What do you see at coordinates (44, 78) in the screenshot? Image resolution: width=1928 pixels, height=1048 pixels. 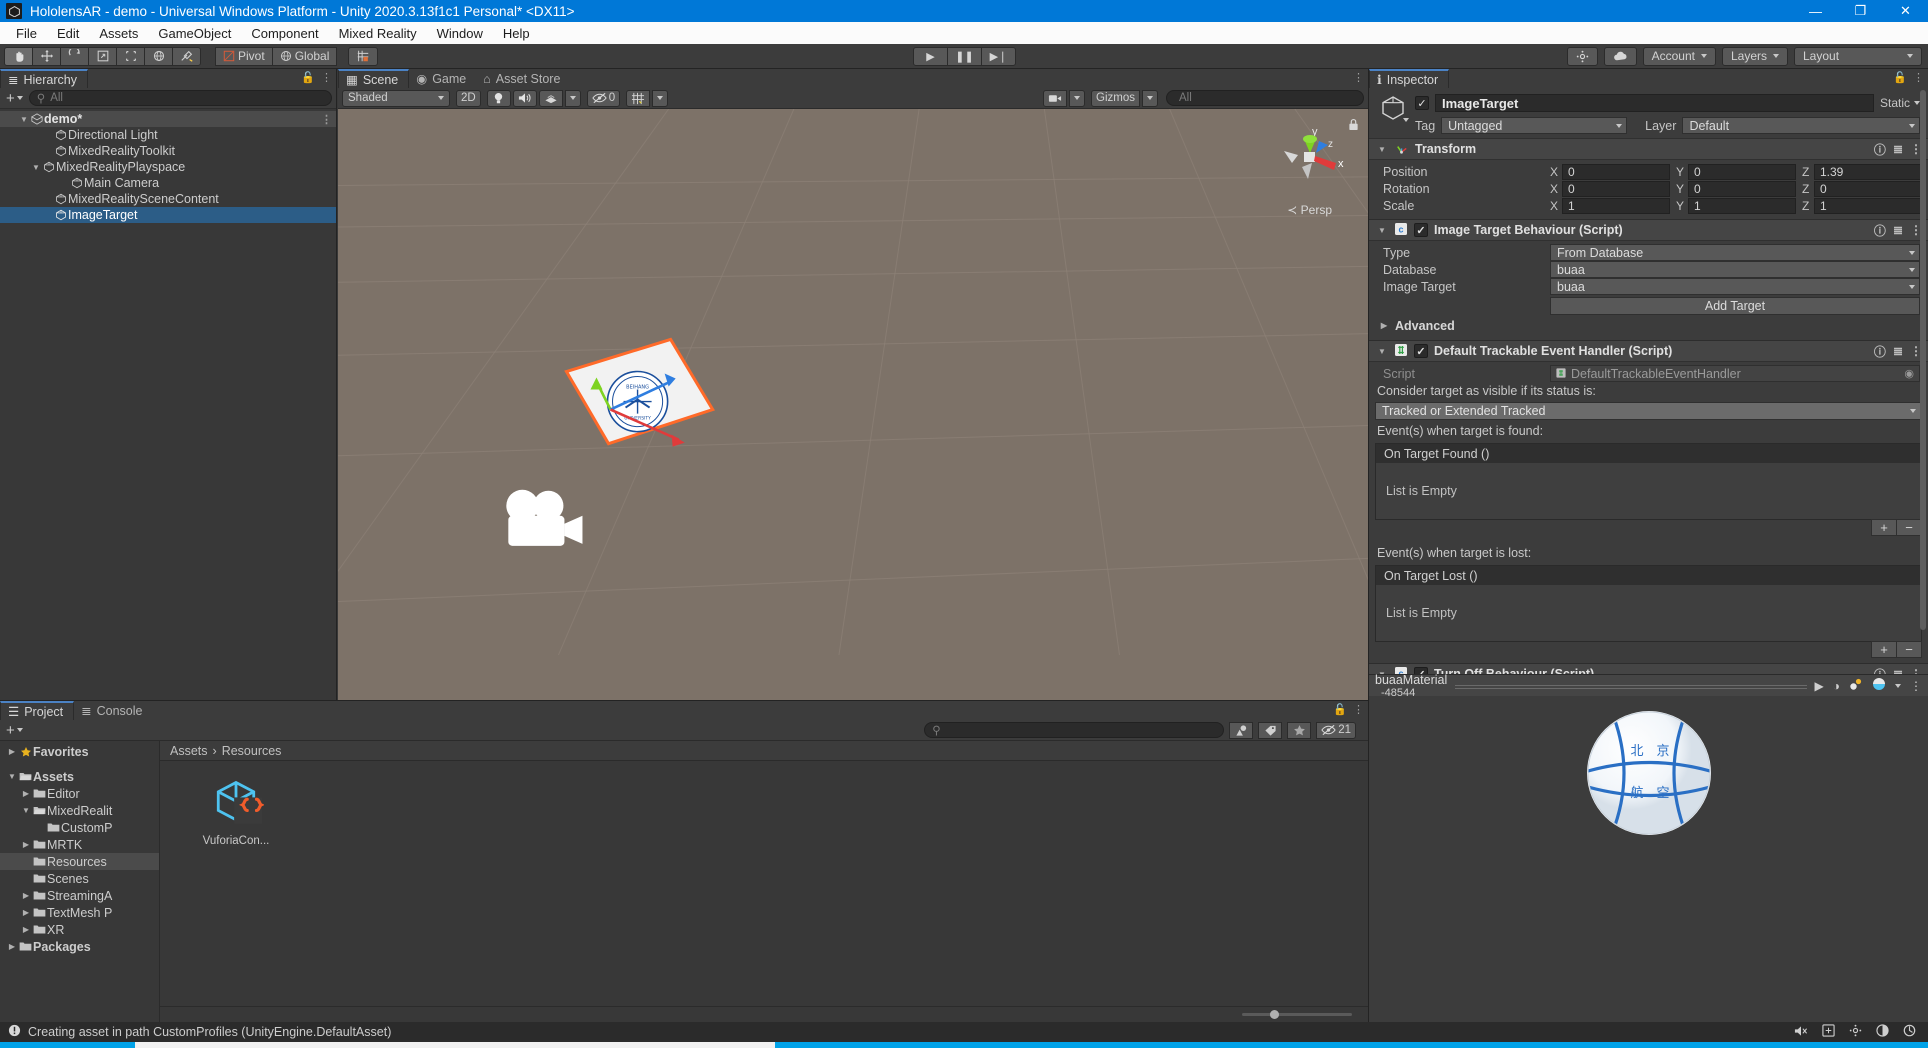 I see `tab-hierarchy: ≣ Hierarchy` at bounding box center [44, 78].